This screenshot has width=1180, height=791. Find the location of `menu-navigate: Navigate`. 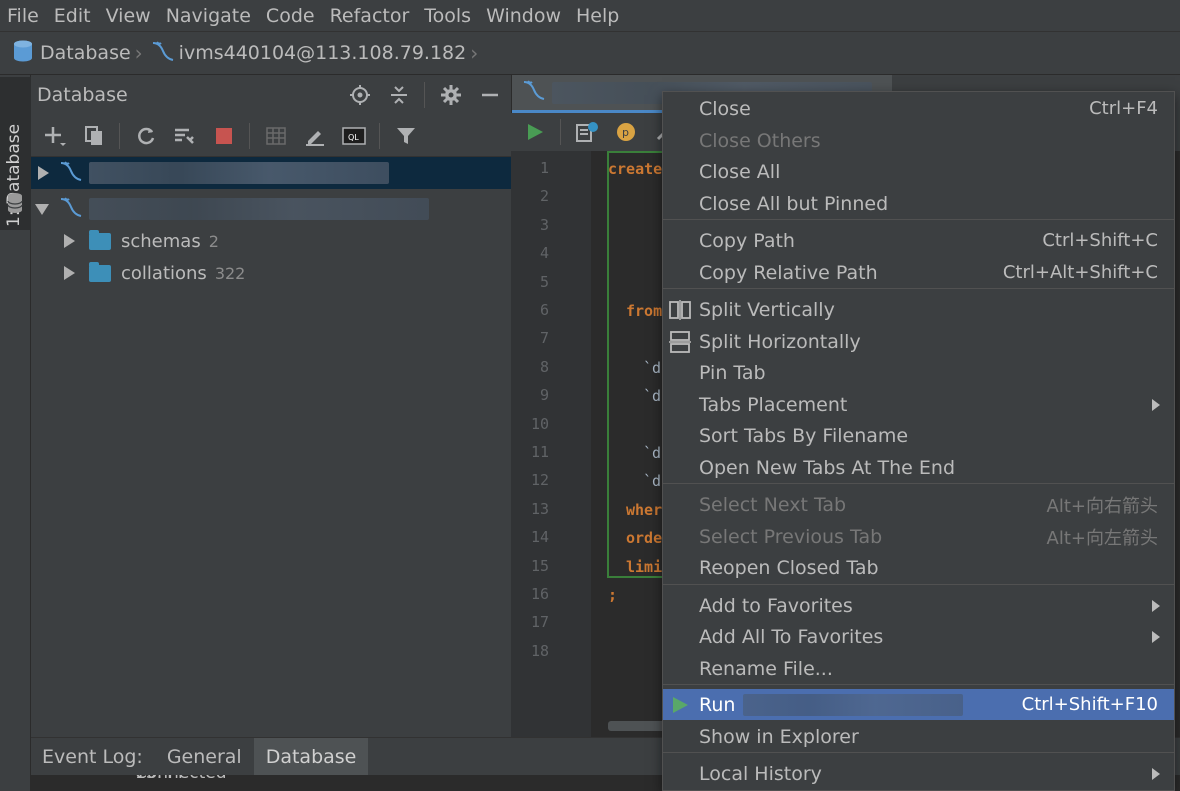

menu-navigate: Navigate is located at coordinates (209, 16).